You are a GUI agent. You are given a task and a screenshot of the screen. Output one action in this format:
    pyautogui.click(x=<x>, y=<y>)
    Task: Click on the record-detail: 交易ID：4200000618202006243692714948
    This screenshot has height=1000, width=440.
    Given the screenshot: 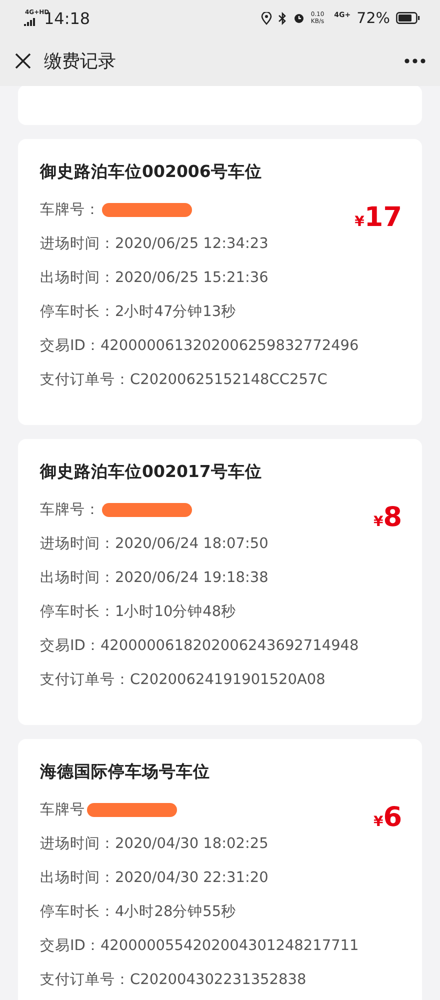 What is the action you would take?
    pyautogui.click(x=200, y=646)
    